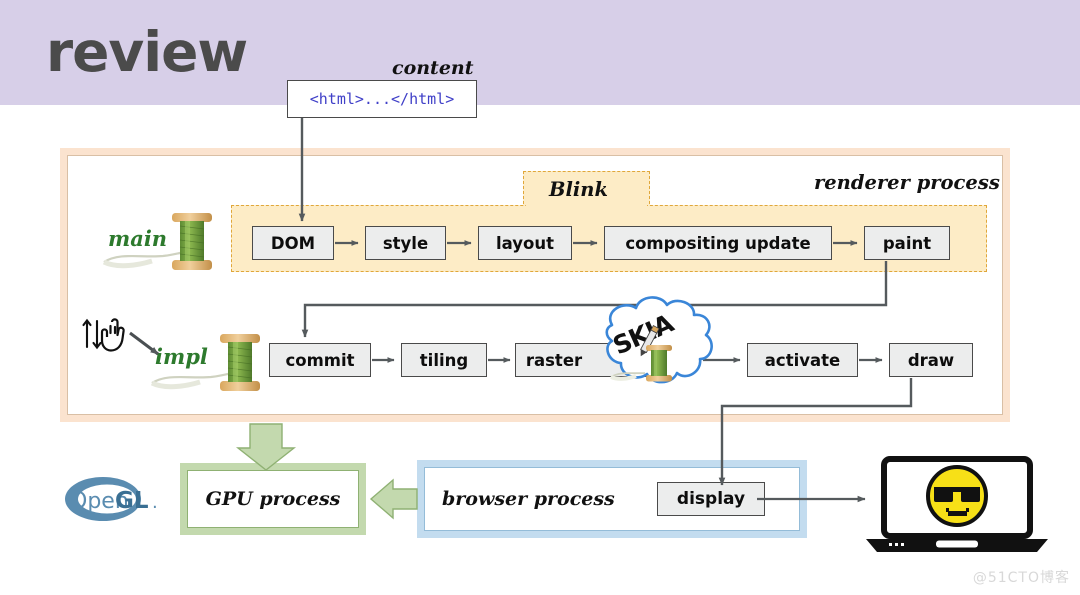 This screenshot has width=1080, height=595. What do you see at coordinates (1021, 578) in the screenshot?
I see `watermark: @51CTO博客` at bounding box center [1021, 578].